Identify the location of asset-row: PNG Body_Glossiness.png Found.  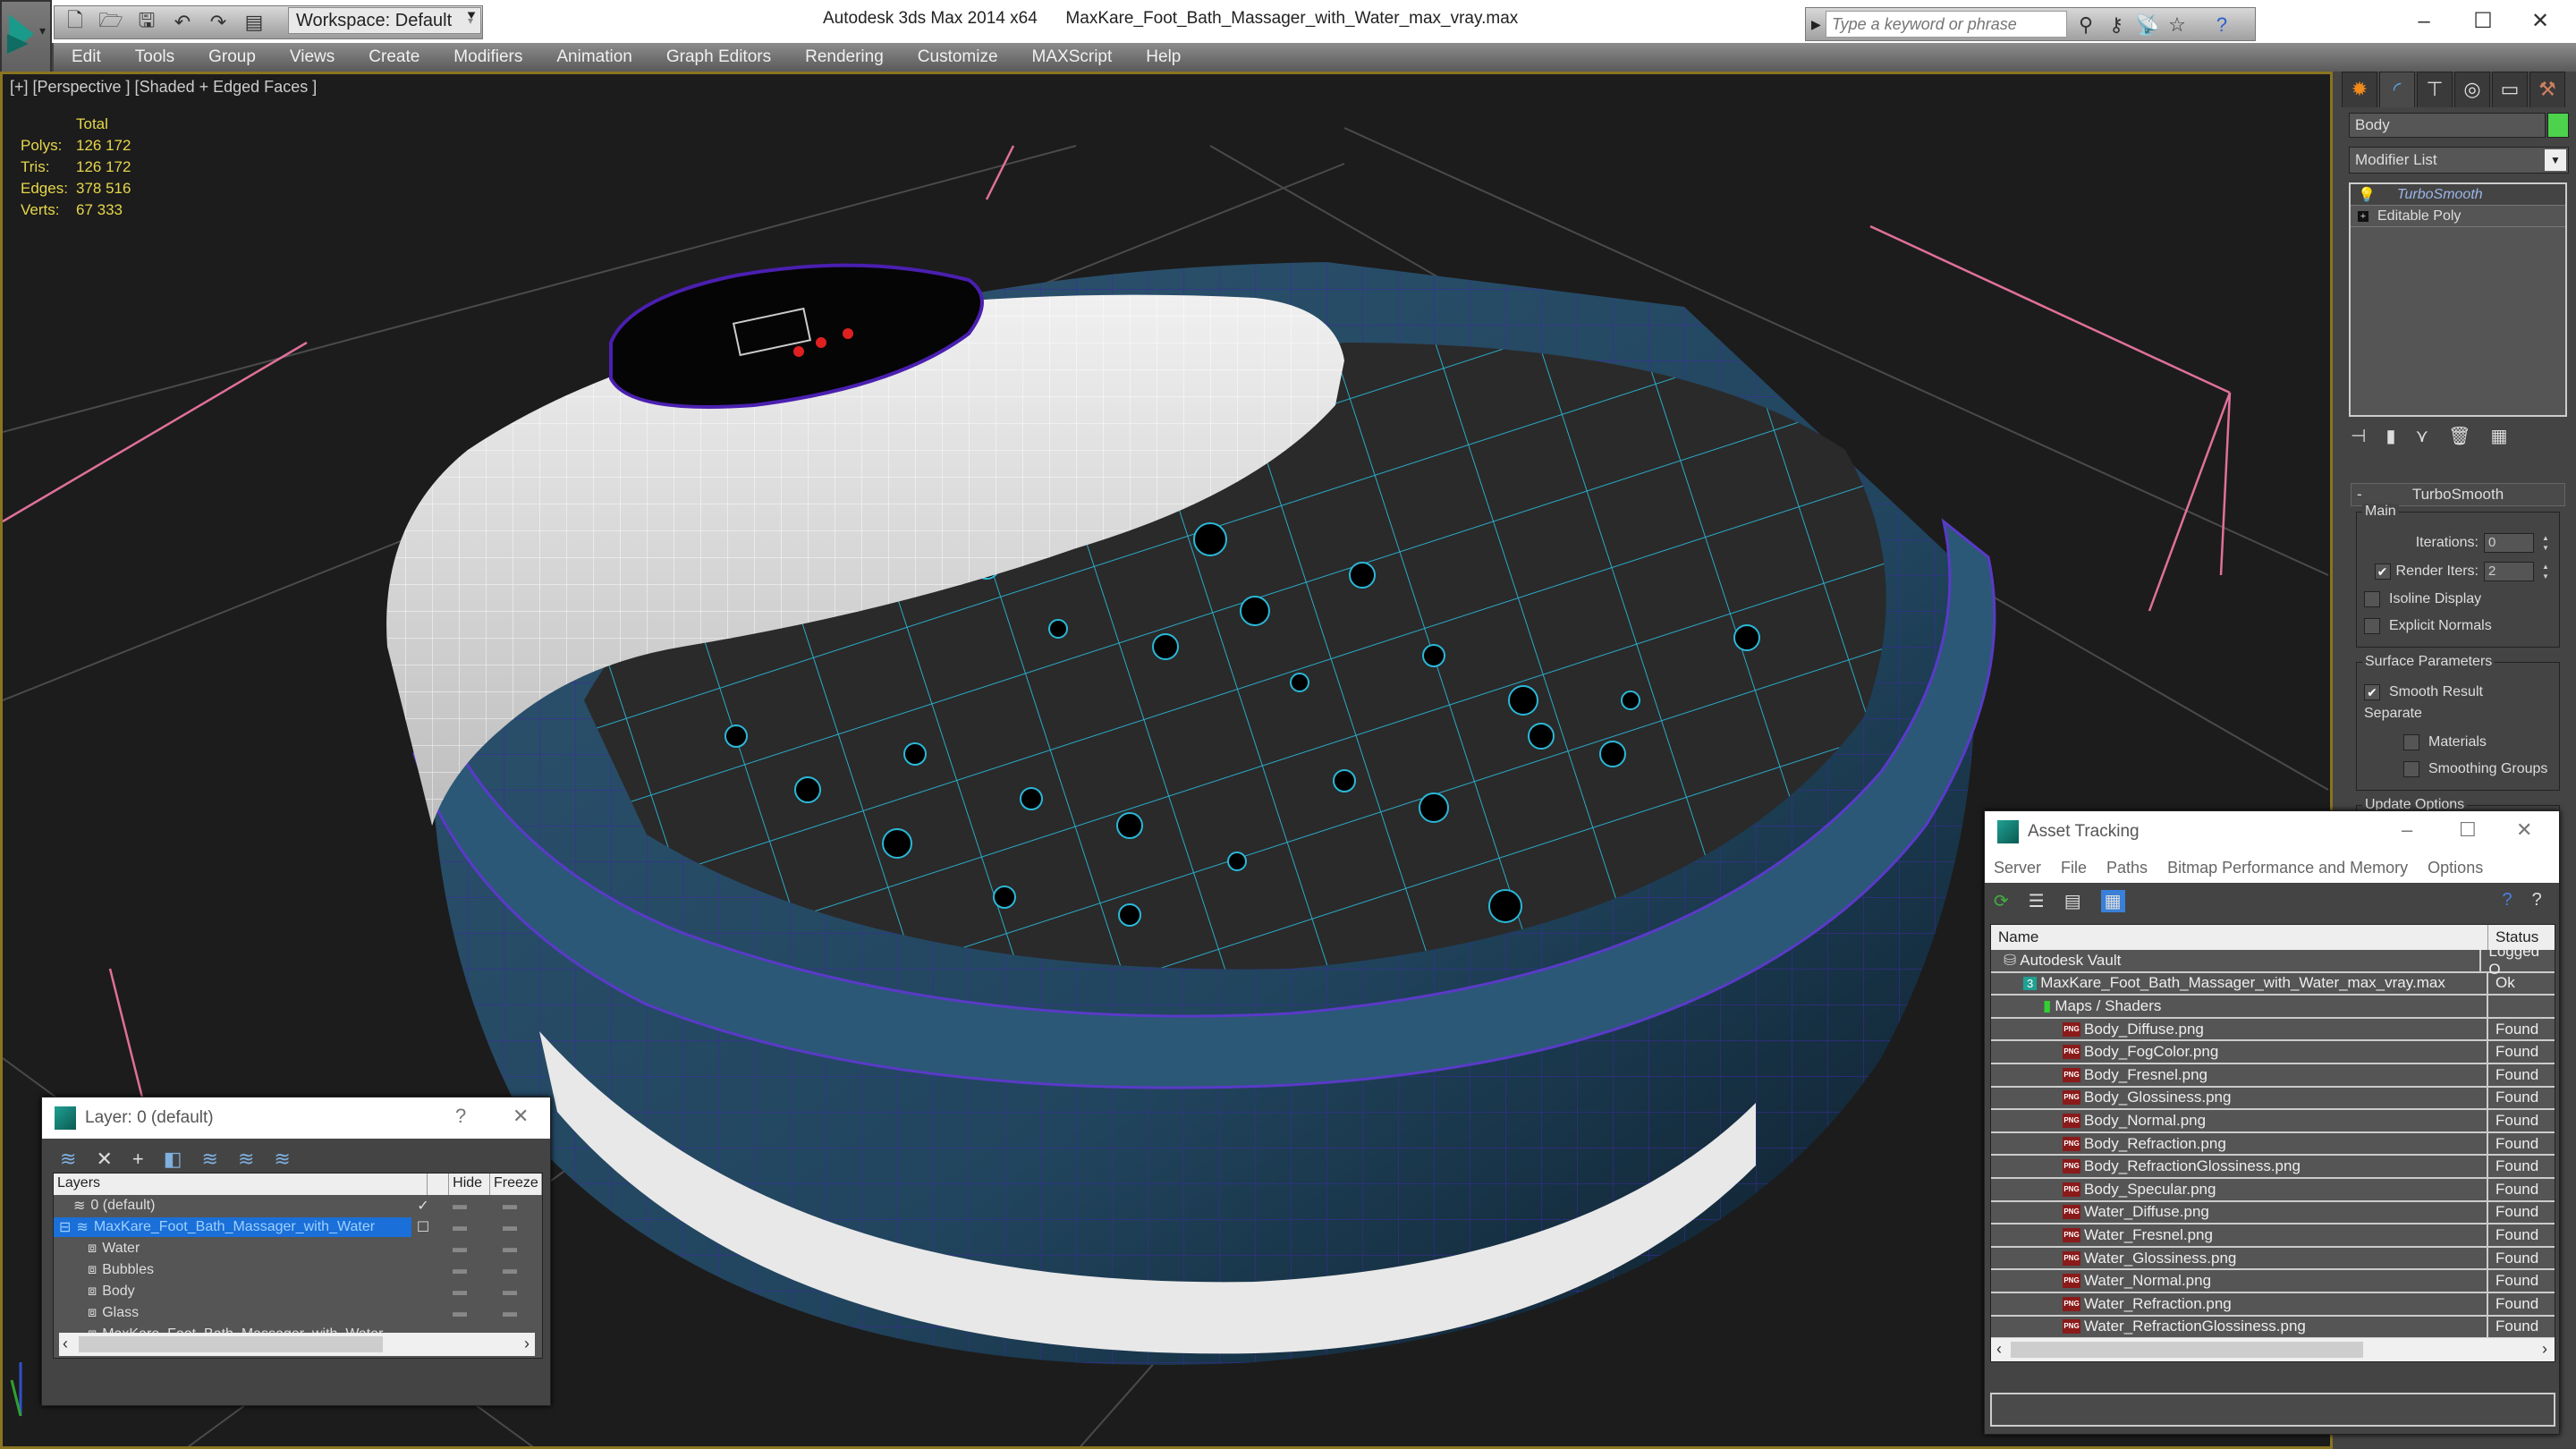
(2273, 1099).